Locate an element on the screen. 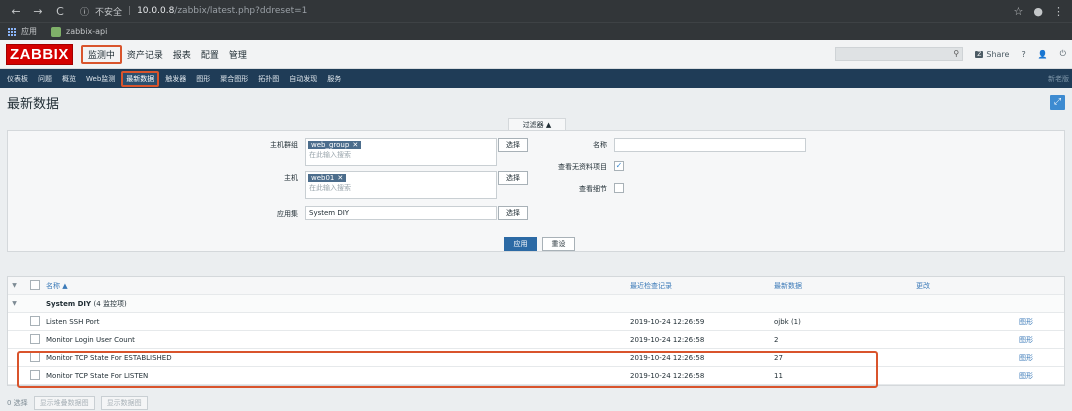 This screenshot has height=411, width=1072. insecure-label: 不安全 is located at coordinates (109, 12).